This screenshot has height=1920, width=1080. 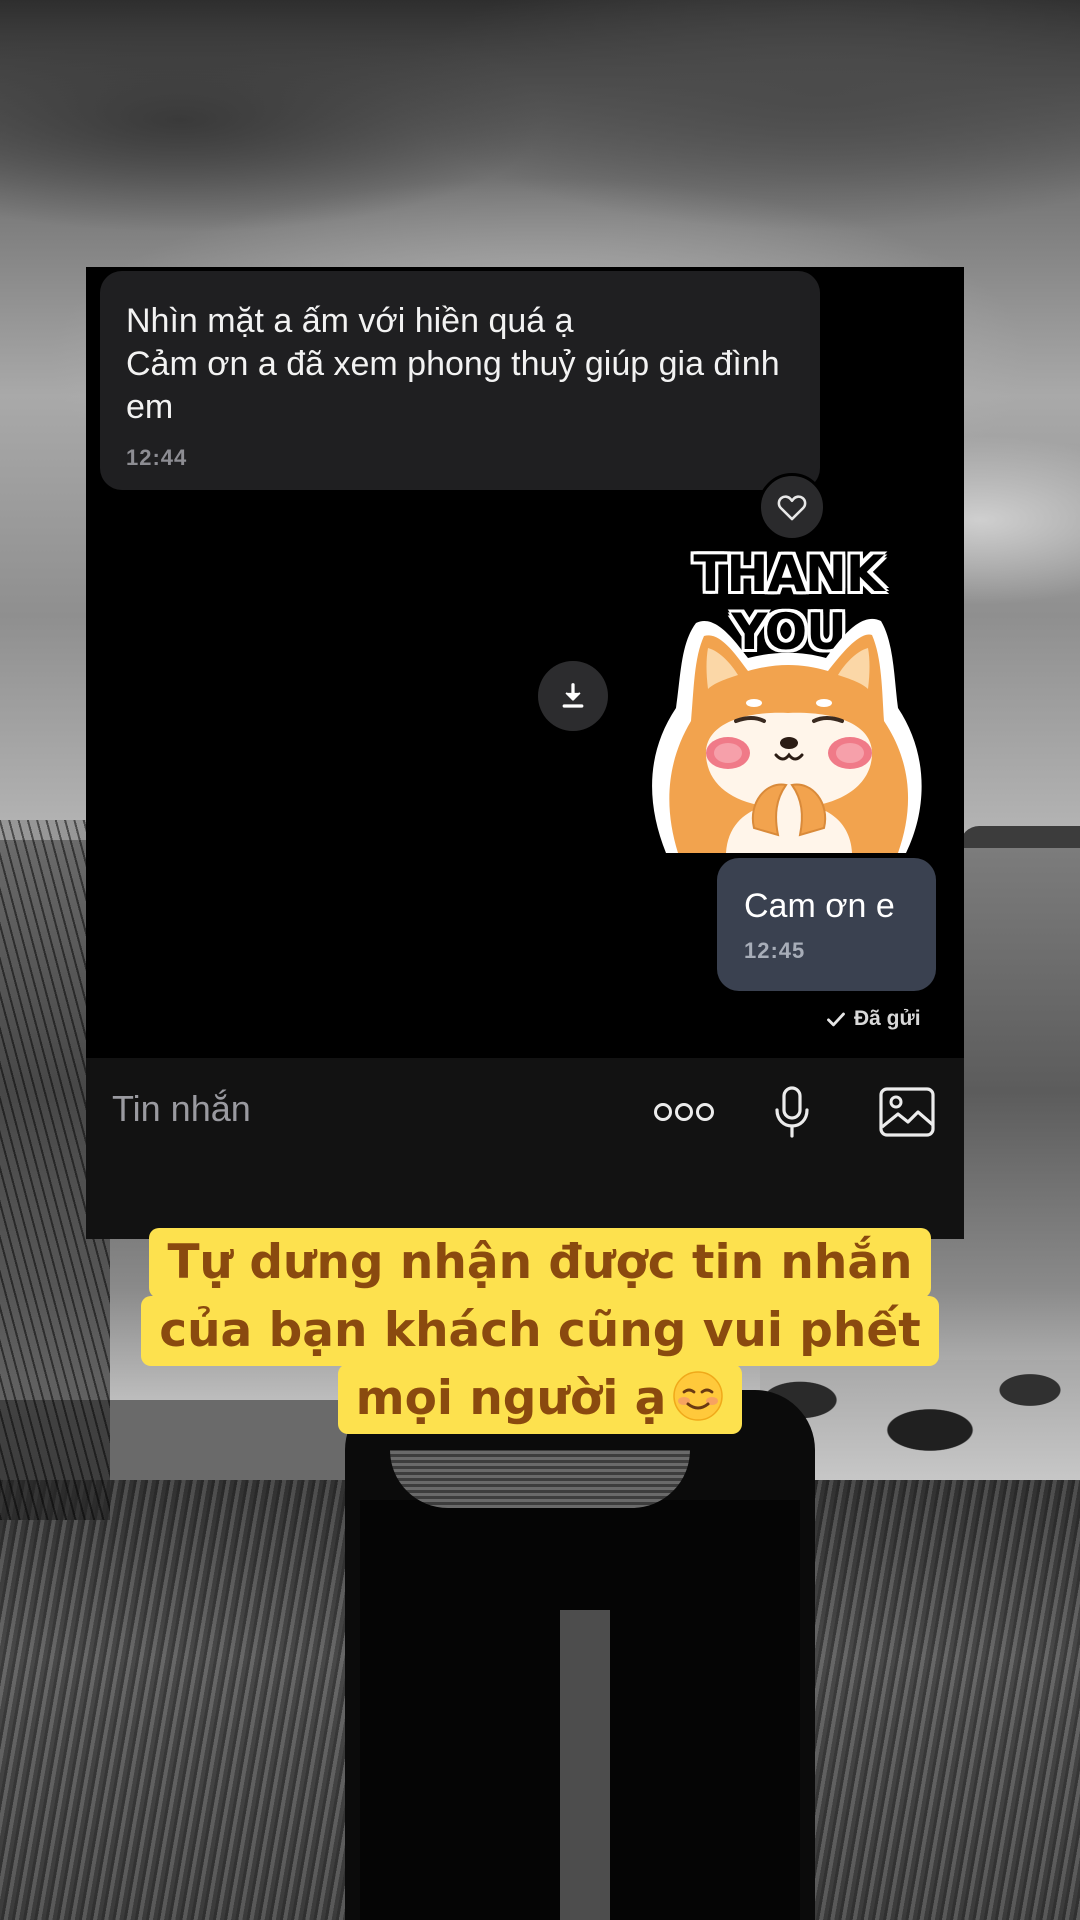 I want to click on react-heart-button, so click(x=792, y=507).